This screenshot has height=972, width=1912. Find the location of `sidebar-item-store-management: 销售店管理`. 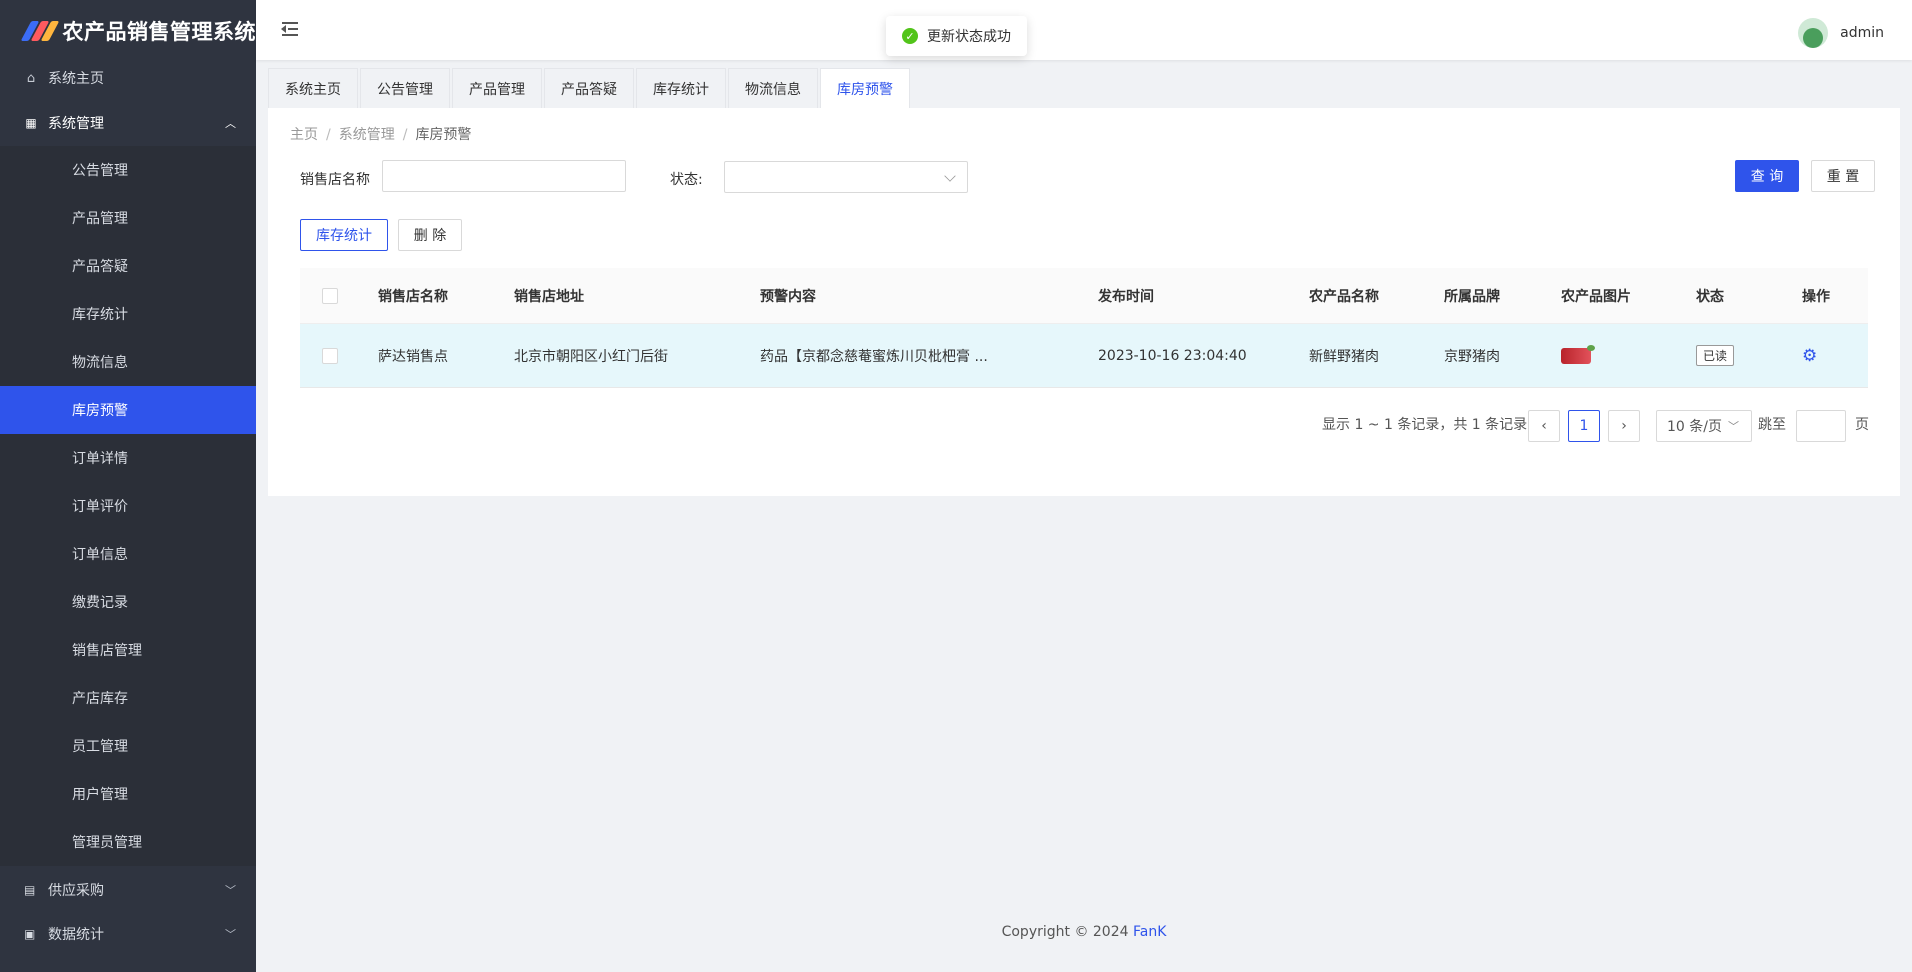

sidebar-item-store-management: 销售店管理 is located at coordinates (128, 650).